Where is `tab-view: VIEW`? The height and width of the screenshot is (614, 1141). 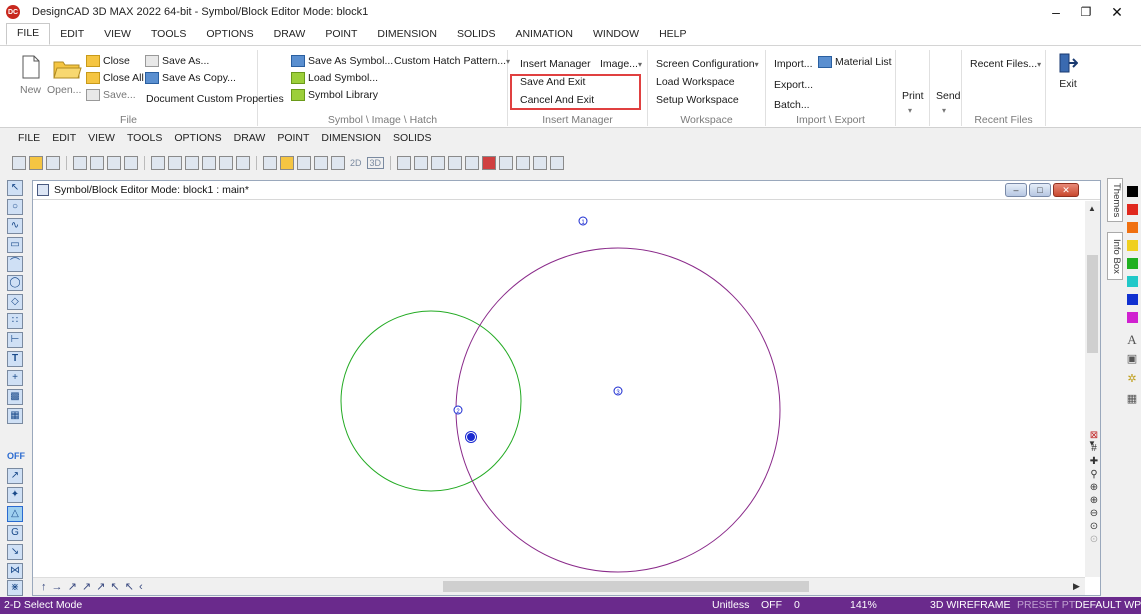
tab-view: VIEW is located at coordinates (117, 35).